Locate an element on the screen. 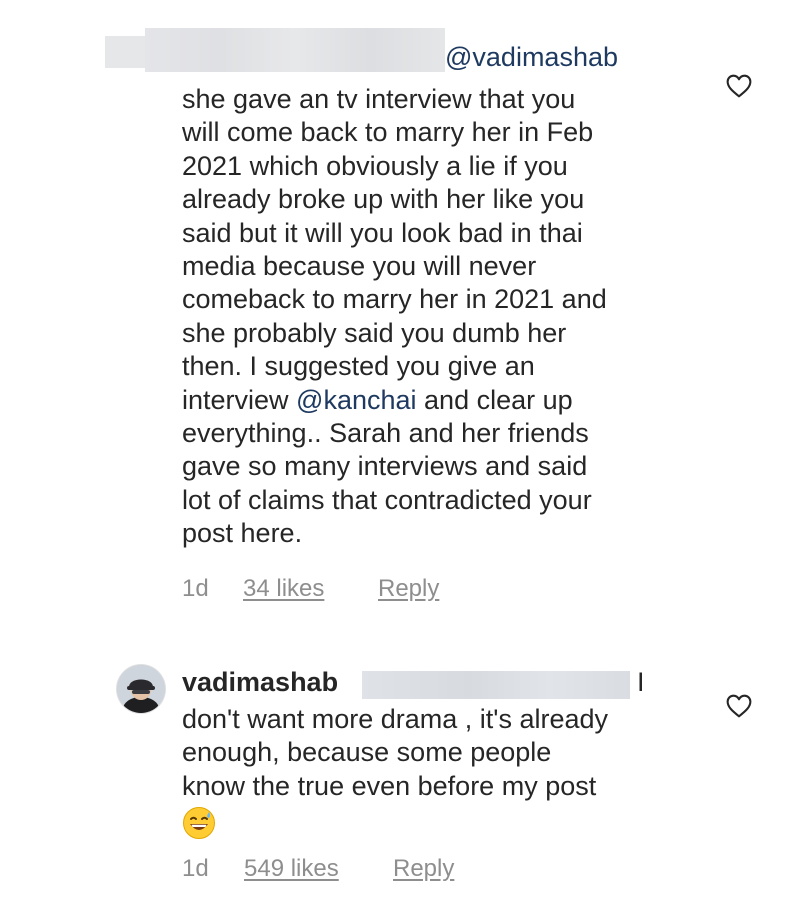  comment-line-text: I is located at coordinates (641, 682).